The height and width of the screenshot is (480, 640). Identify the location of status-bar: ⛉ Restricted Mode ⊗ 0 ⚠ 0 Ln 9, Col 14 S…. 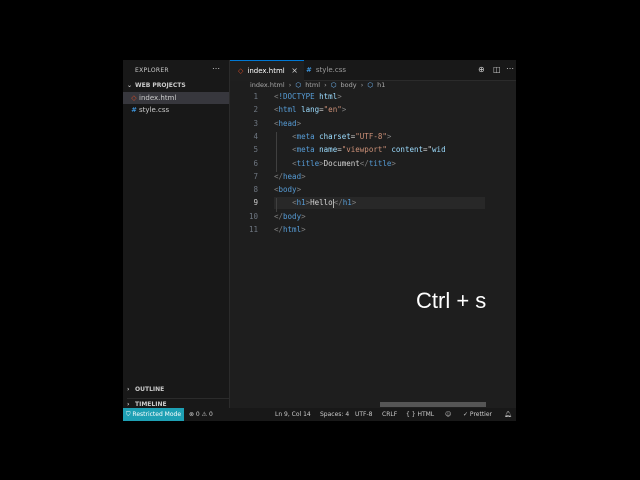
(319, 414).